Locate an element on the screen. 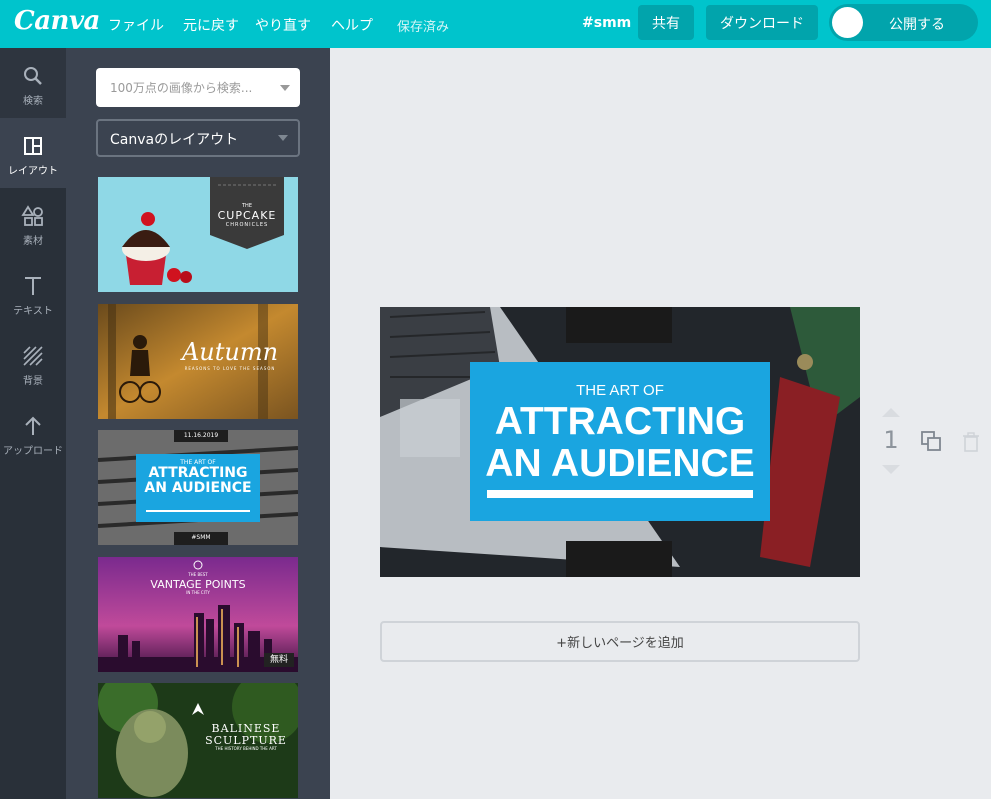  free-badge: 無料 is located at coordinates (278, 660).